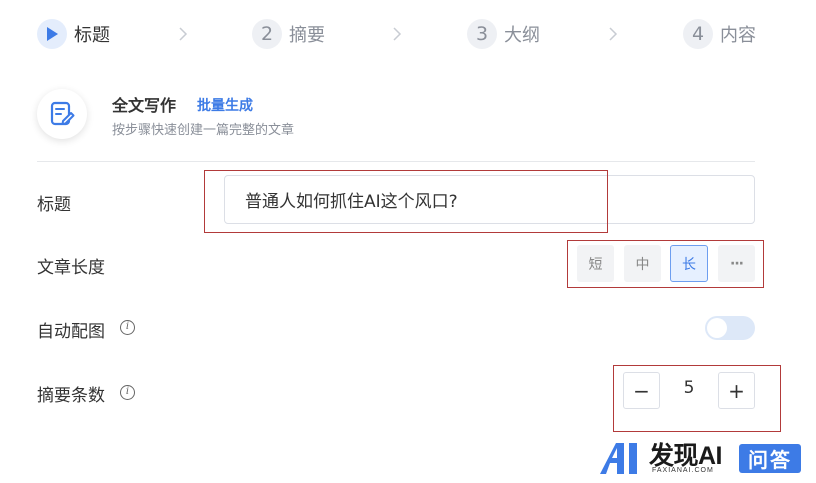 Image resolution: width=816 pixels, height=483 pixels. What do you see at coordinates (665, 264) in the screenshot?
I see `annotation-box-length` at bounding box center [665, 264].